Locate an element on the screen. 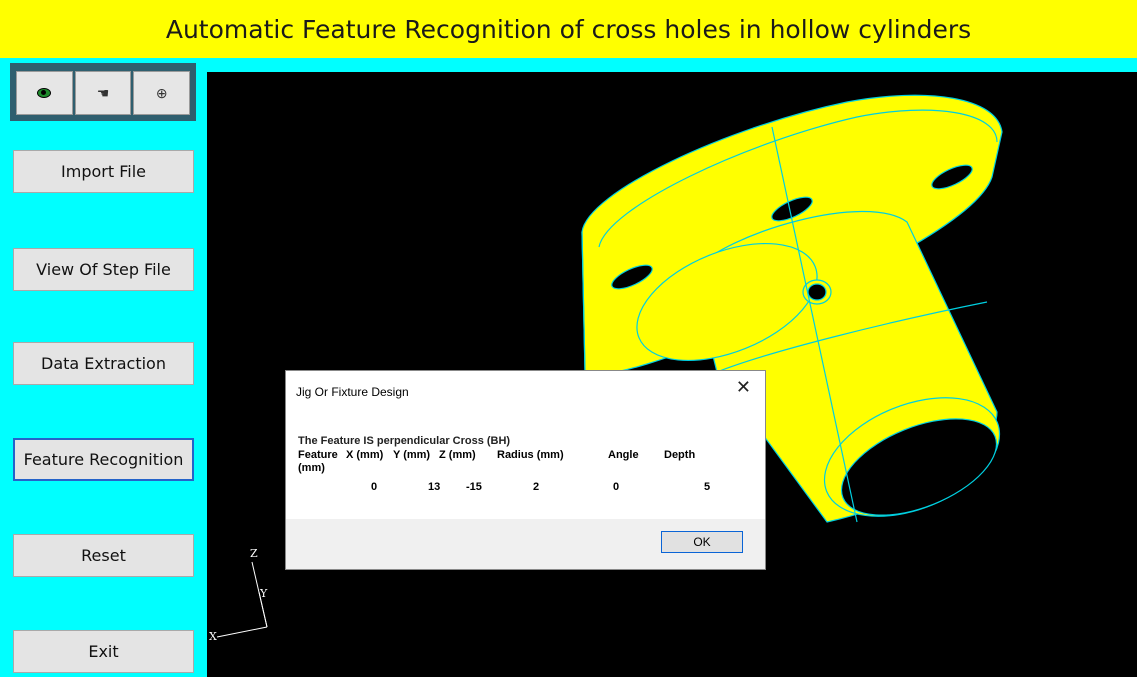  value-y: 13 is located at coordinates (434, 487).